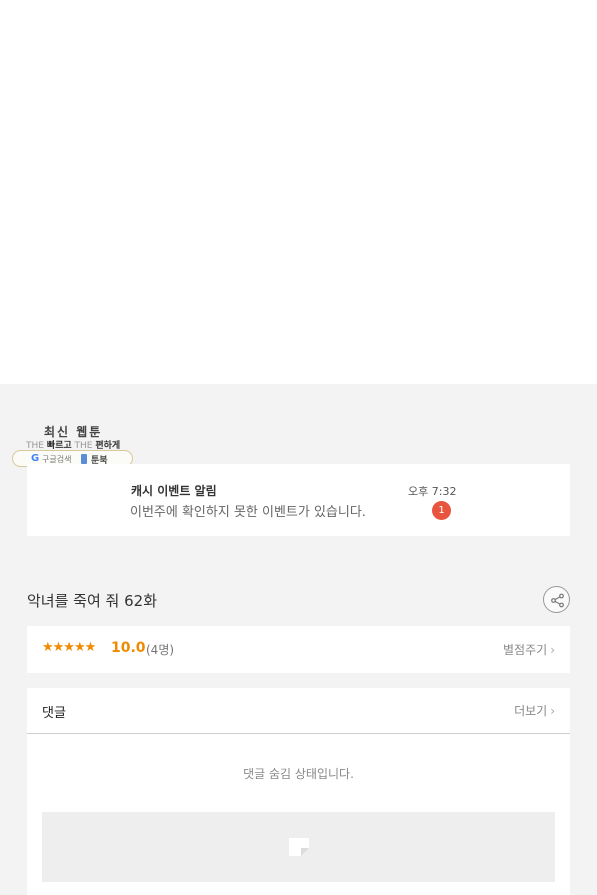 The width and height of the screenshot is (597, 895). I want to click on rating-card: ★★★★★ 10.0 (4명) 별점주기 ›, so click(298, 649).